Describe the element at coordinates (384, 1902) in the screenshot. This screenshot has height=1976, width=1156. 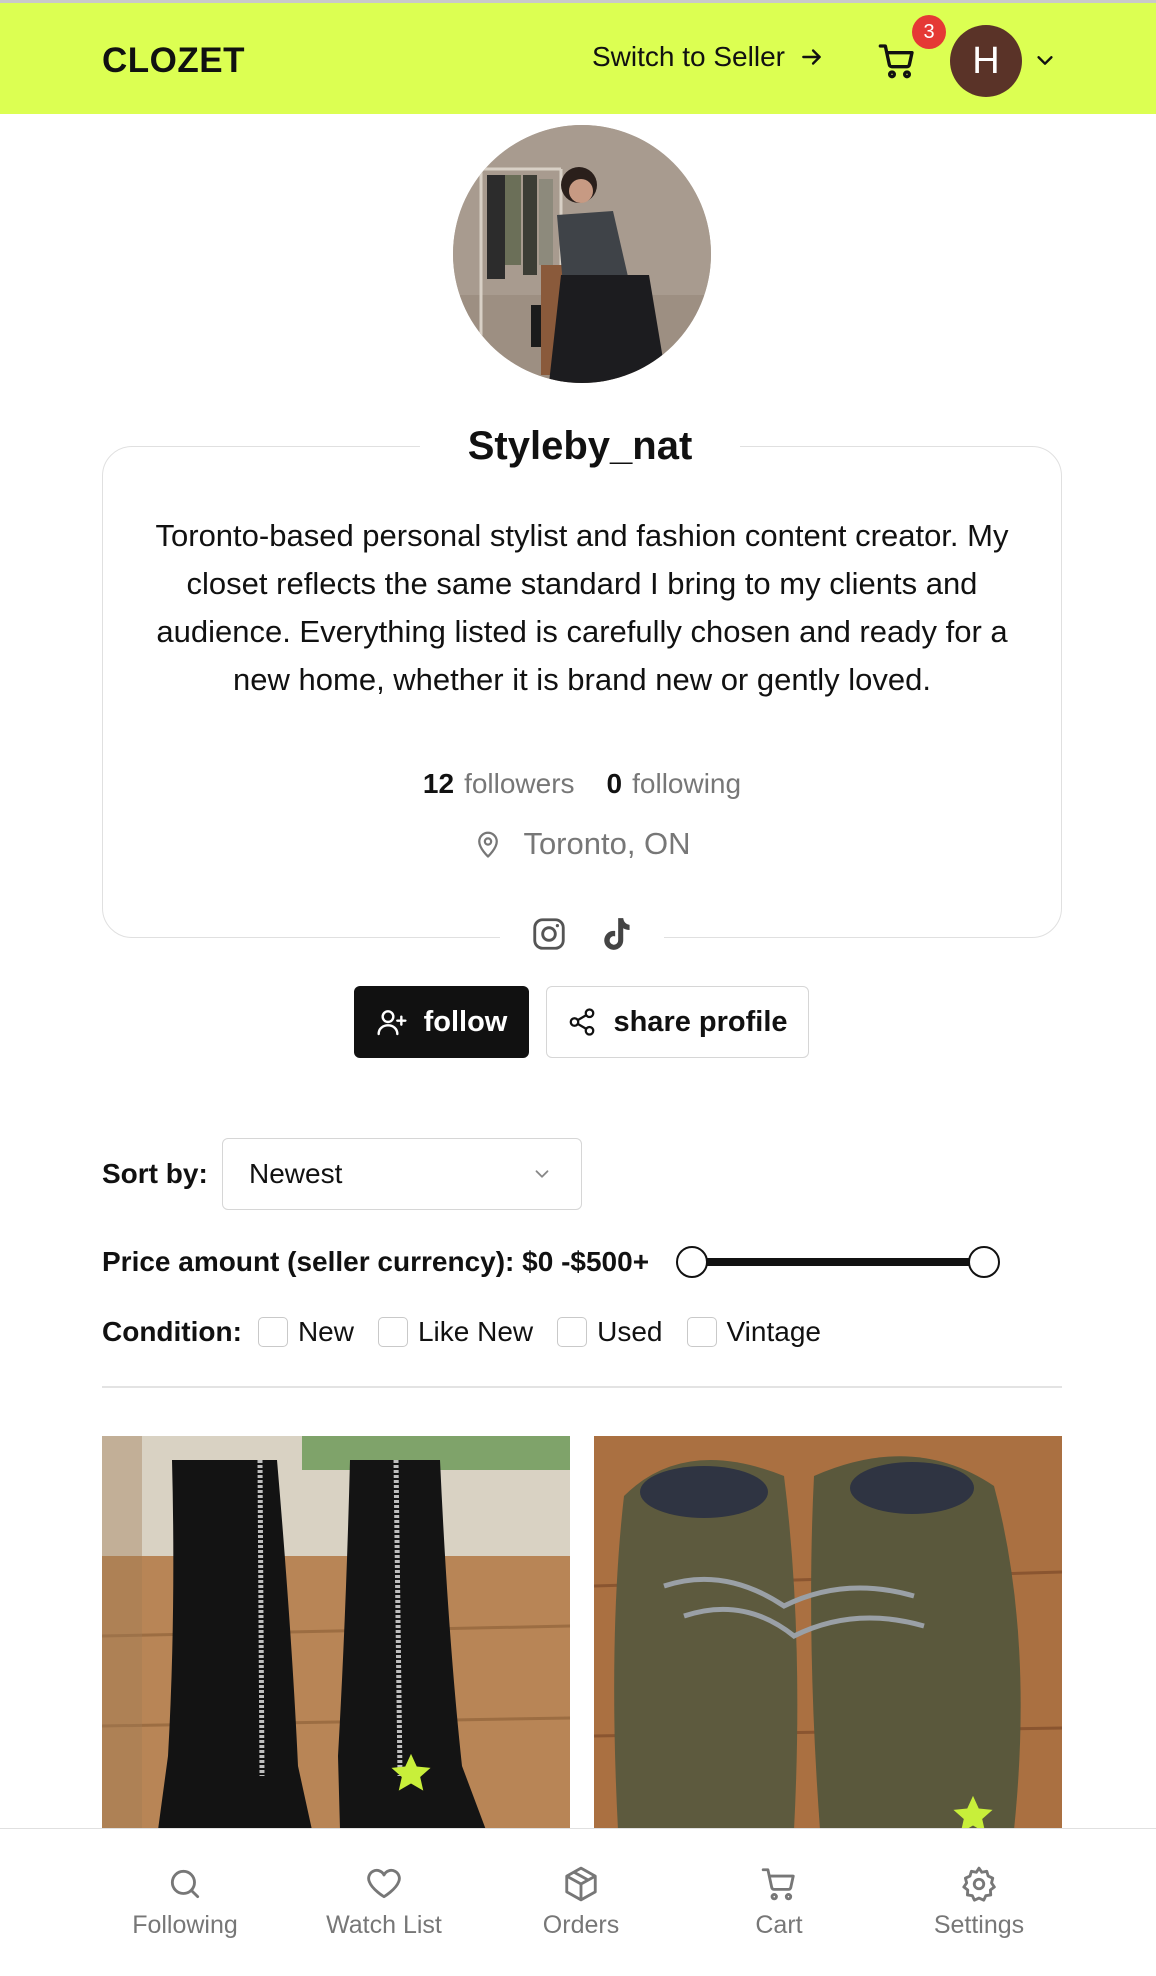
I see `nav-item-watch-list: Watch List` at that location.